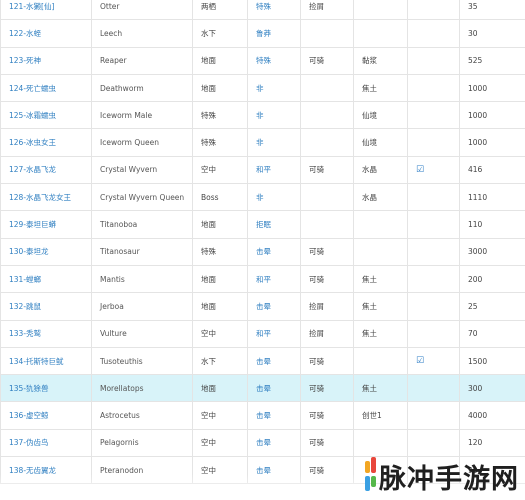 This screenshot has height=500, width=525. What do you see at coordinates (327, 142) in the screenshot?
I see `rideable-cell` at bounding box center [327, 142].